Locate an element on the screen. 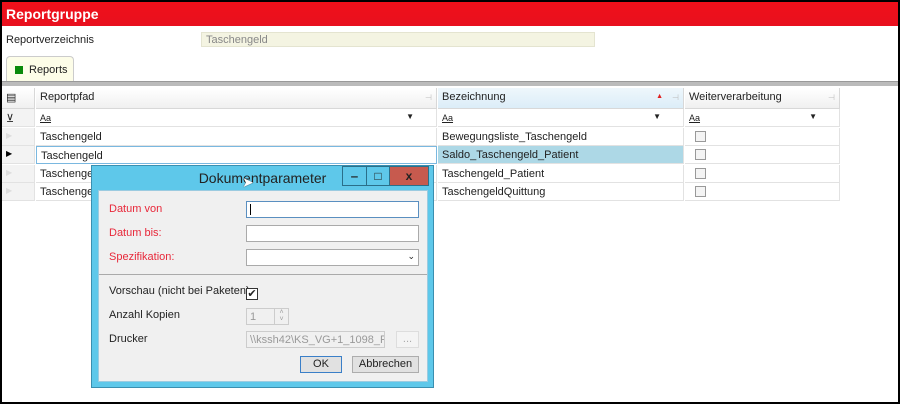 The image size is (900, 404). tab-label: Reports is located at coordinates (48, 70).